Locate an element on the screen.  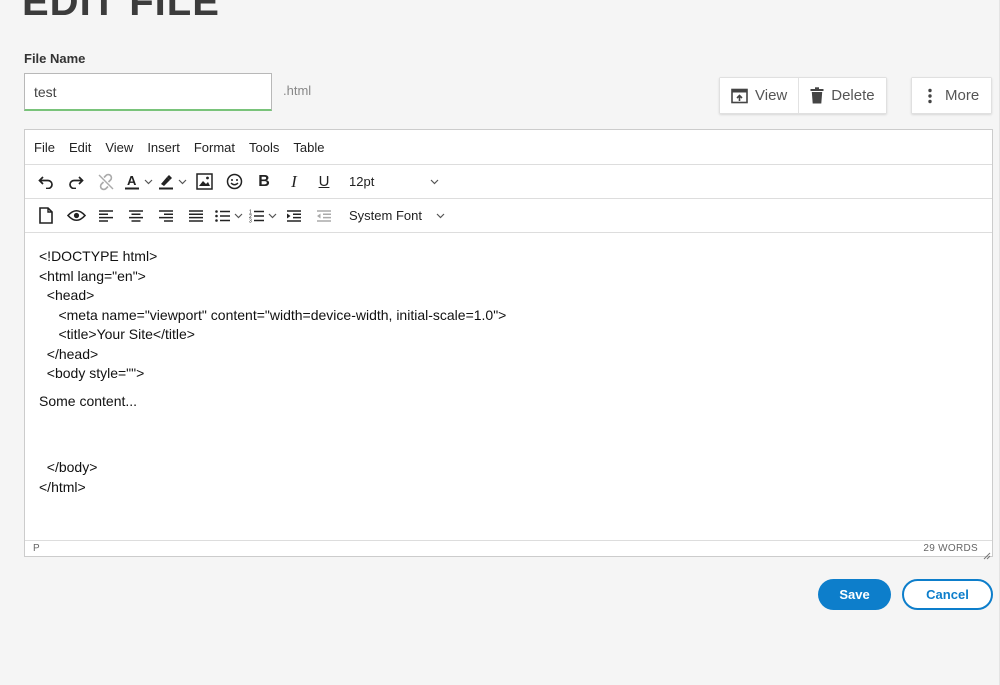
insert-image-button is located at coordinates (204, 182).